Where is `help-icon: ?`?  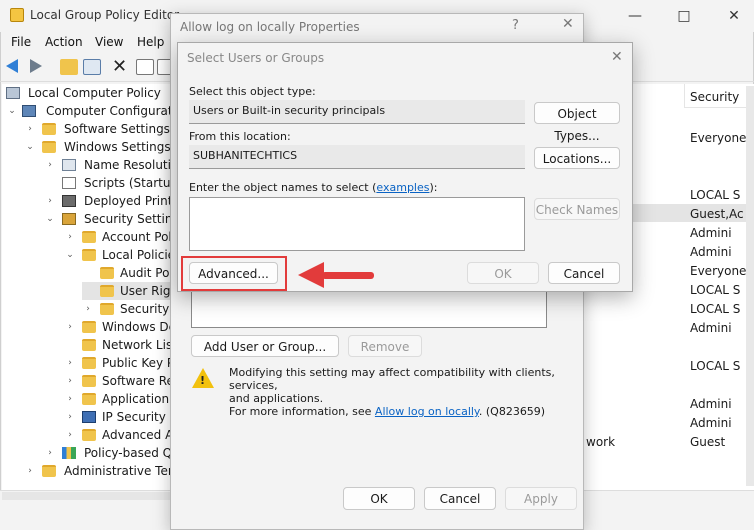 help-icon: ? is located at coordinates (515, 25).